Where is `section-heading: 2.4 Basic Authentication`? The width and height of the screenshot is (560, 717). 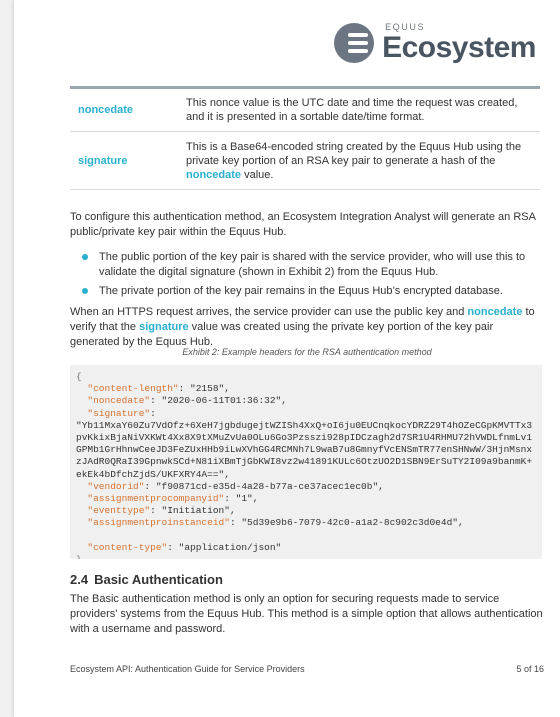 section-heading: 2.4 Basic Authentication is located at coordinates (146, 579).